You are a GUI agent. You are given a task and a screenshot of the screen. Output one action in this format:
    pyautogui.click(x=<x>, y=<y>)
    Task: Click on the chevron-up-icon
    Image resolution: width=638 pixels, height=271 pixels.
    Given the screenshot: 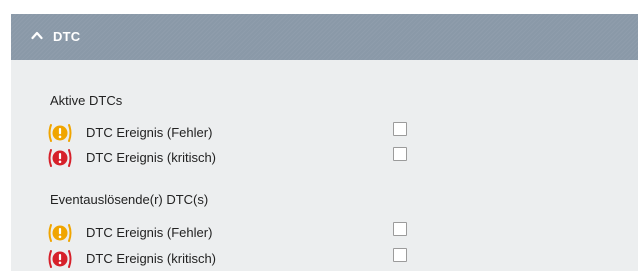 What is the action you would take?
    pyautogui.click(x=37, y=35)
    